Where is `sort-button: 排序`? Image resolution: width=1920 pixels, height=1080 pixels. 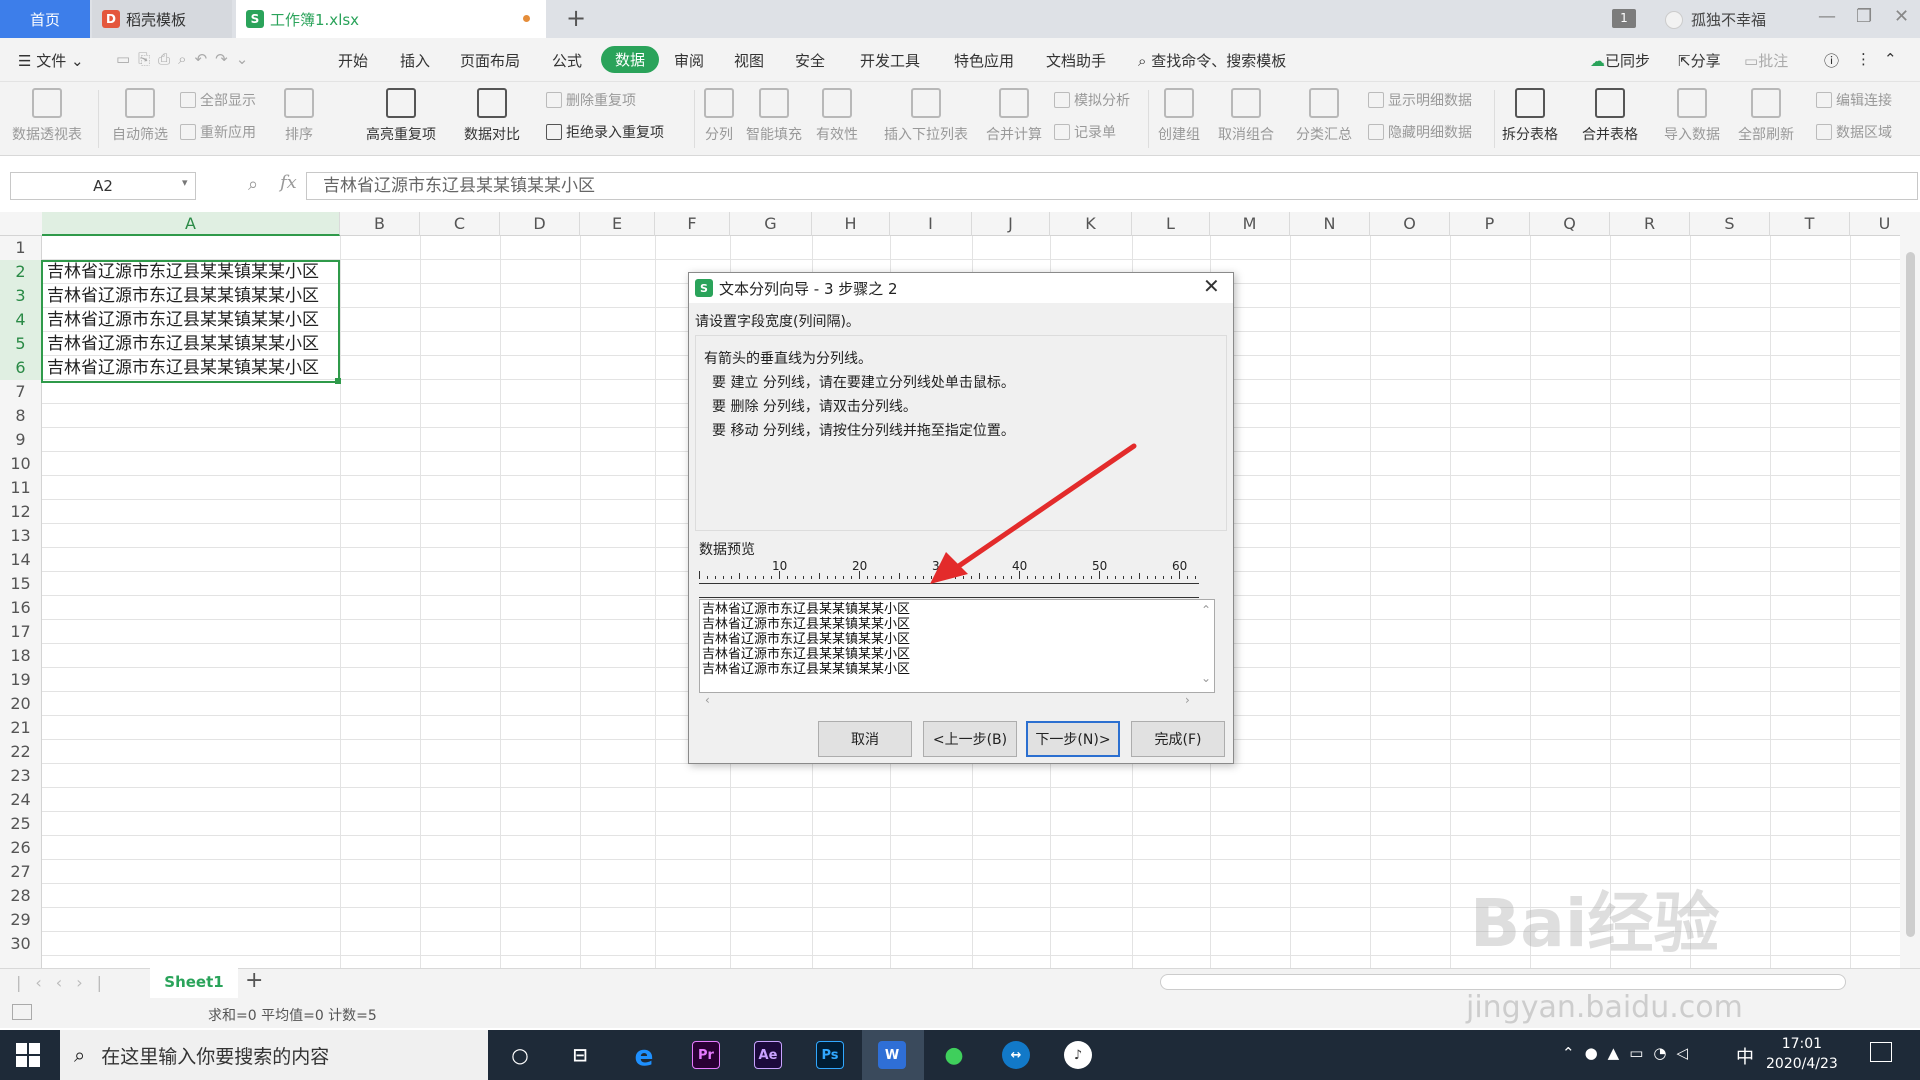
sort-button: 排序 is located at coordinates (299, 113).